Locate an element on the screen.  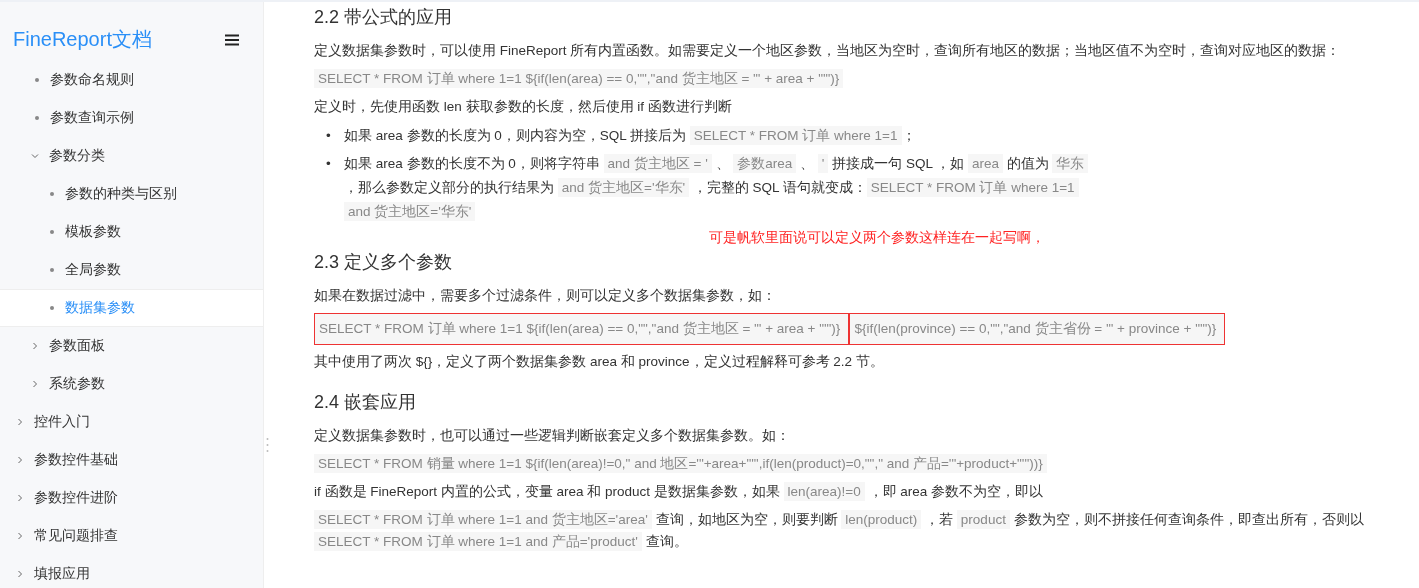
section-heading: 2.4 嵌套应用 is located at coordinates (366, 402).